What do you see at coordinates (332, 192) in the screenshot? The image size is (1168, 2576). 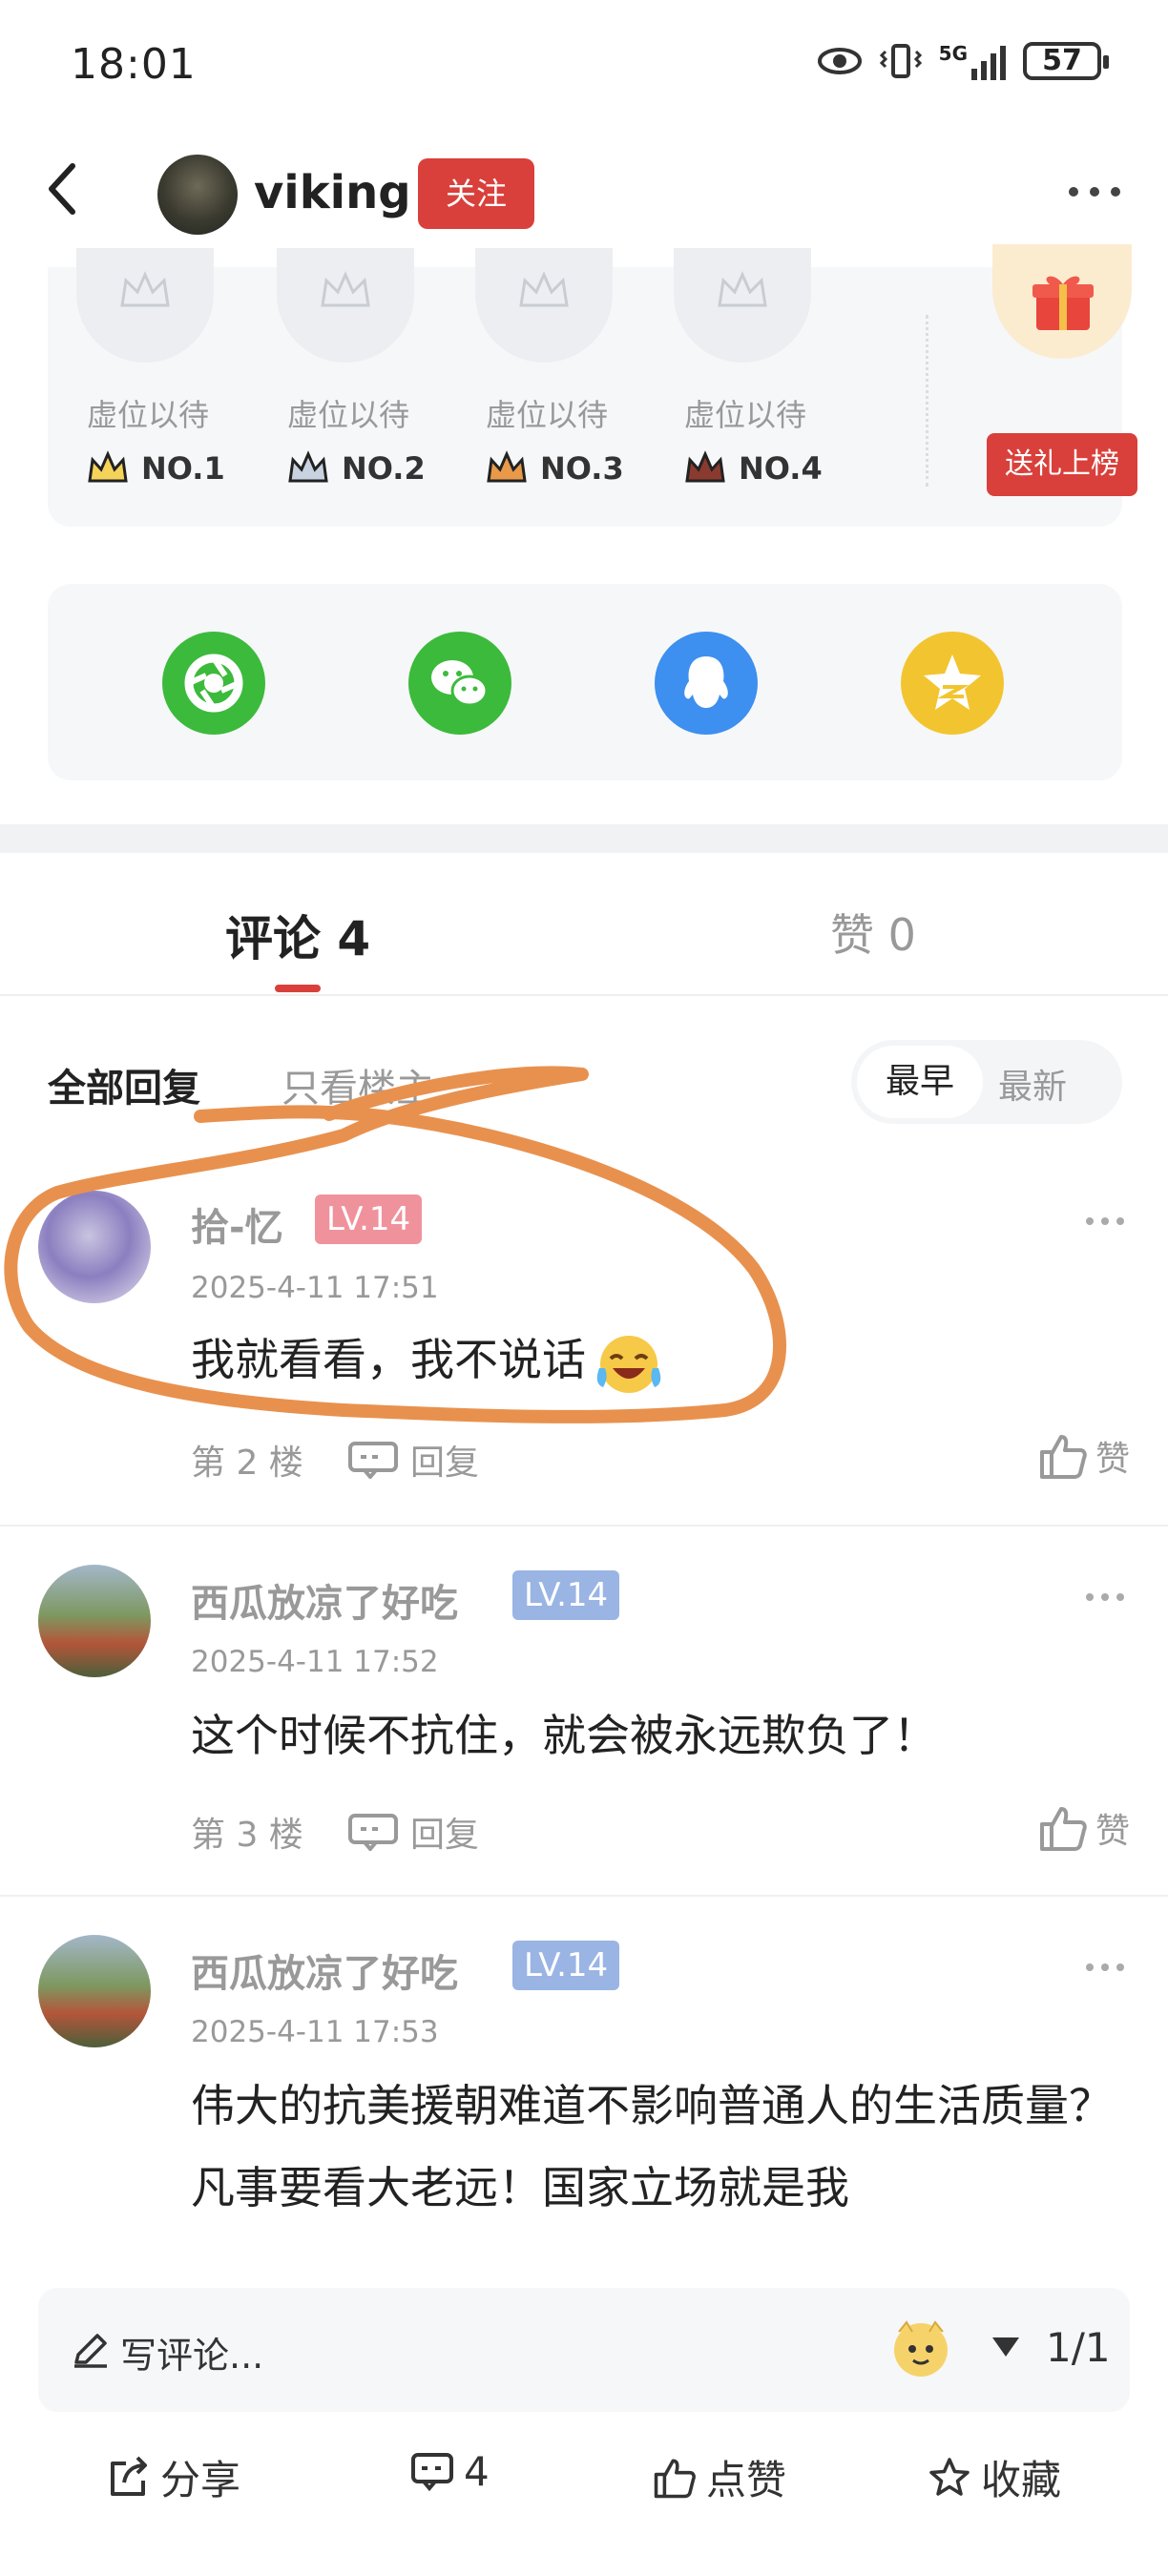 I see `author-username: viking` at bounding box center [332, 192].